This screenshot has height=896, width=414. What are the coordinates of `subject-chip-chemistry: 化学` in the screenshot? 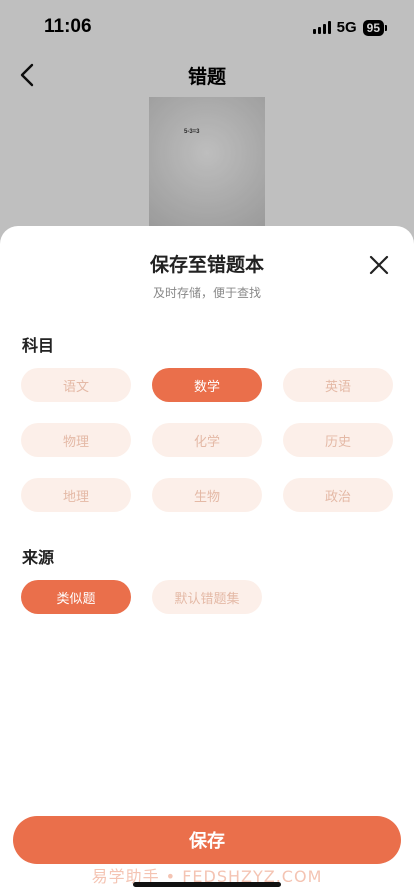 It's located at (207, 440).